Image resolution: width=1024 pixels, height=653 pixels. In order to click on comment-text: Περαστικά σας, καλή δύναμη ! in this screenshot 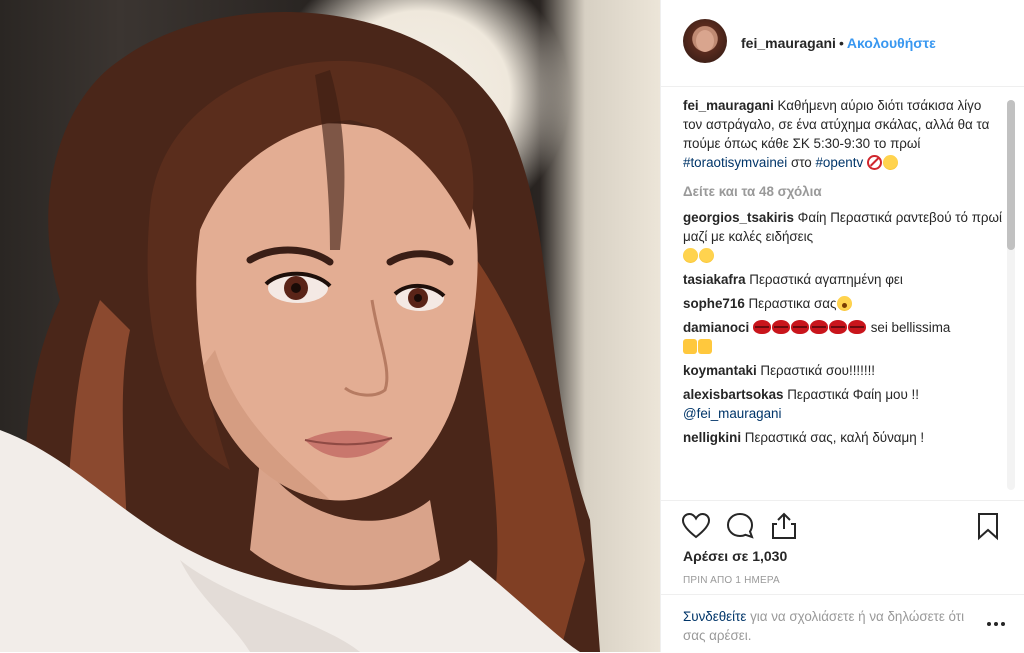, I will do `click(834, 437)`.